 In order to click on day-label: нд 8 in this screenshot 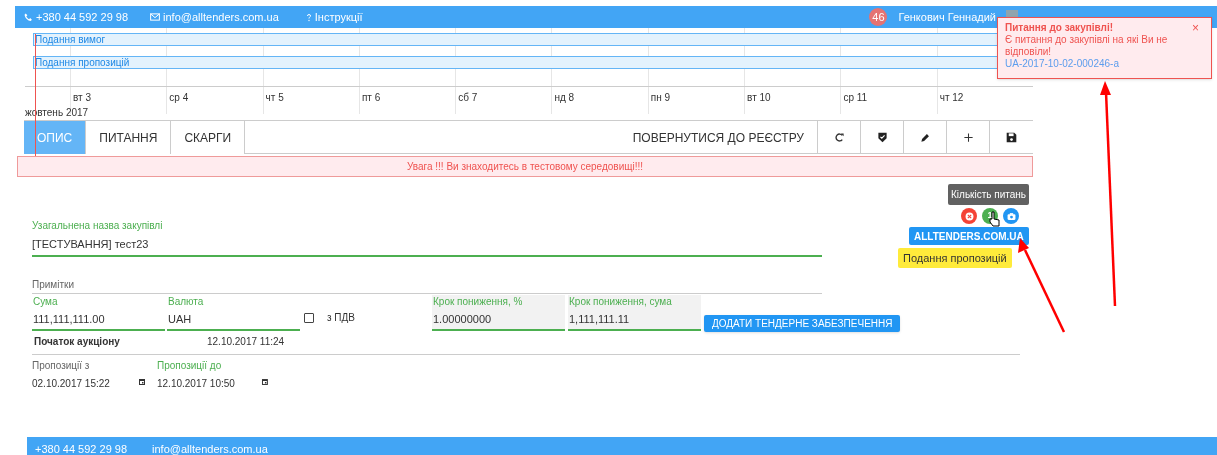, I will do `click(564, 98)`.